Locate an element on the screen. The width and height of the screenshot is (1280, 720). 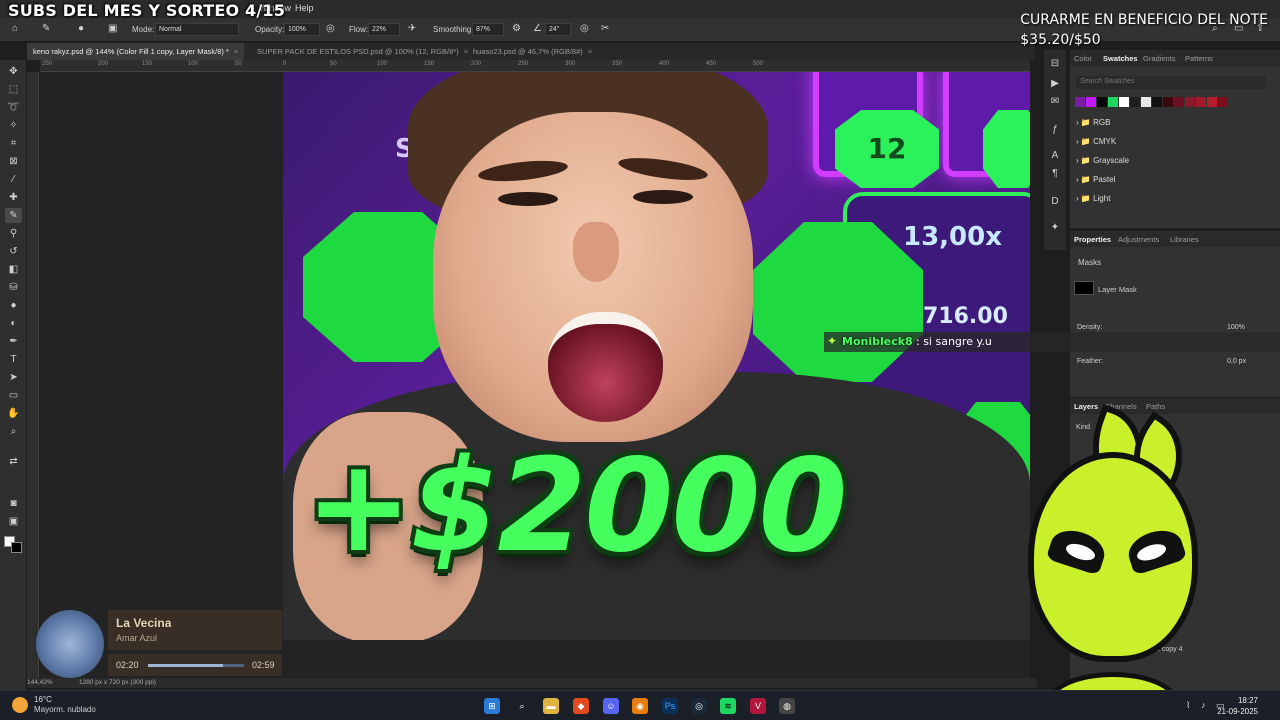
tab-layers: Layers is located at coordinates (1086, 406).